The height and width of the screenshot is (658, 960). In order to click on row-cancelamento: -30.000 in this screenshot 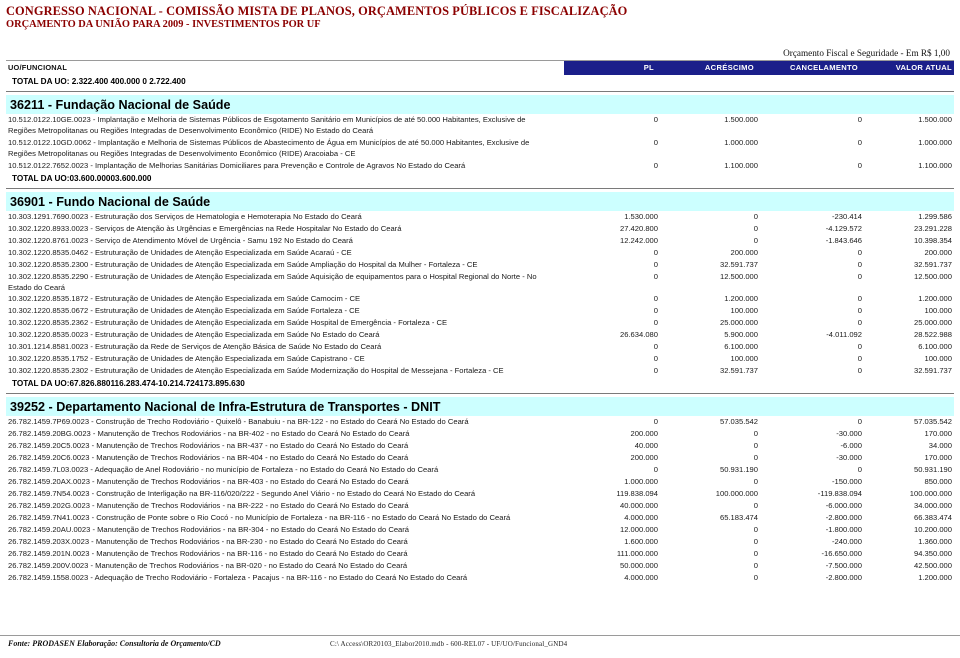, I will do `click(849, 457)`.